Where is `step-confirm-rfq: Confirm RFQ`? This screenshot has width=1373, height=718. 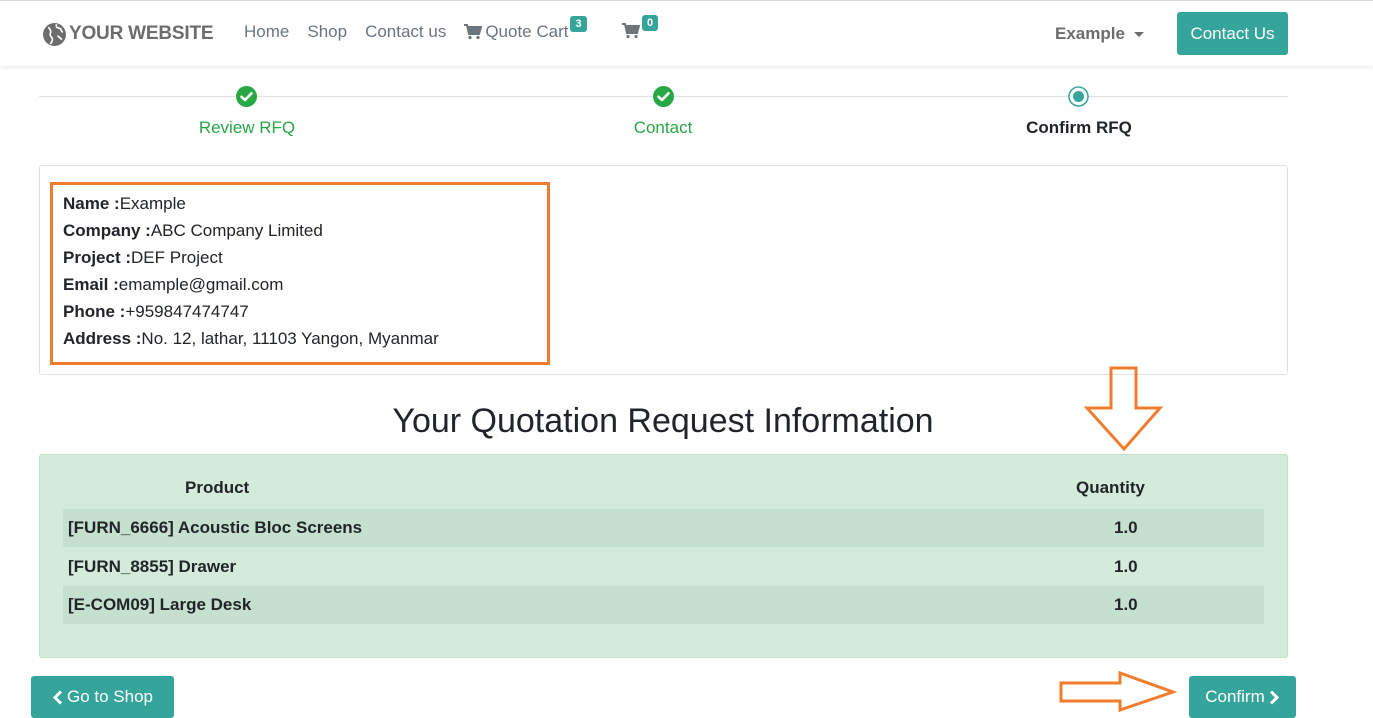
step-confirm-rfq: Confirm RFQ is located at coordinates (1079, 127).